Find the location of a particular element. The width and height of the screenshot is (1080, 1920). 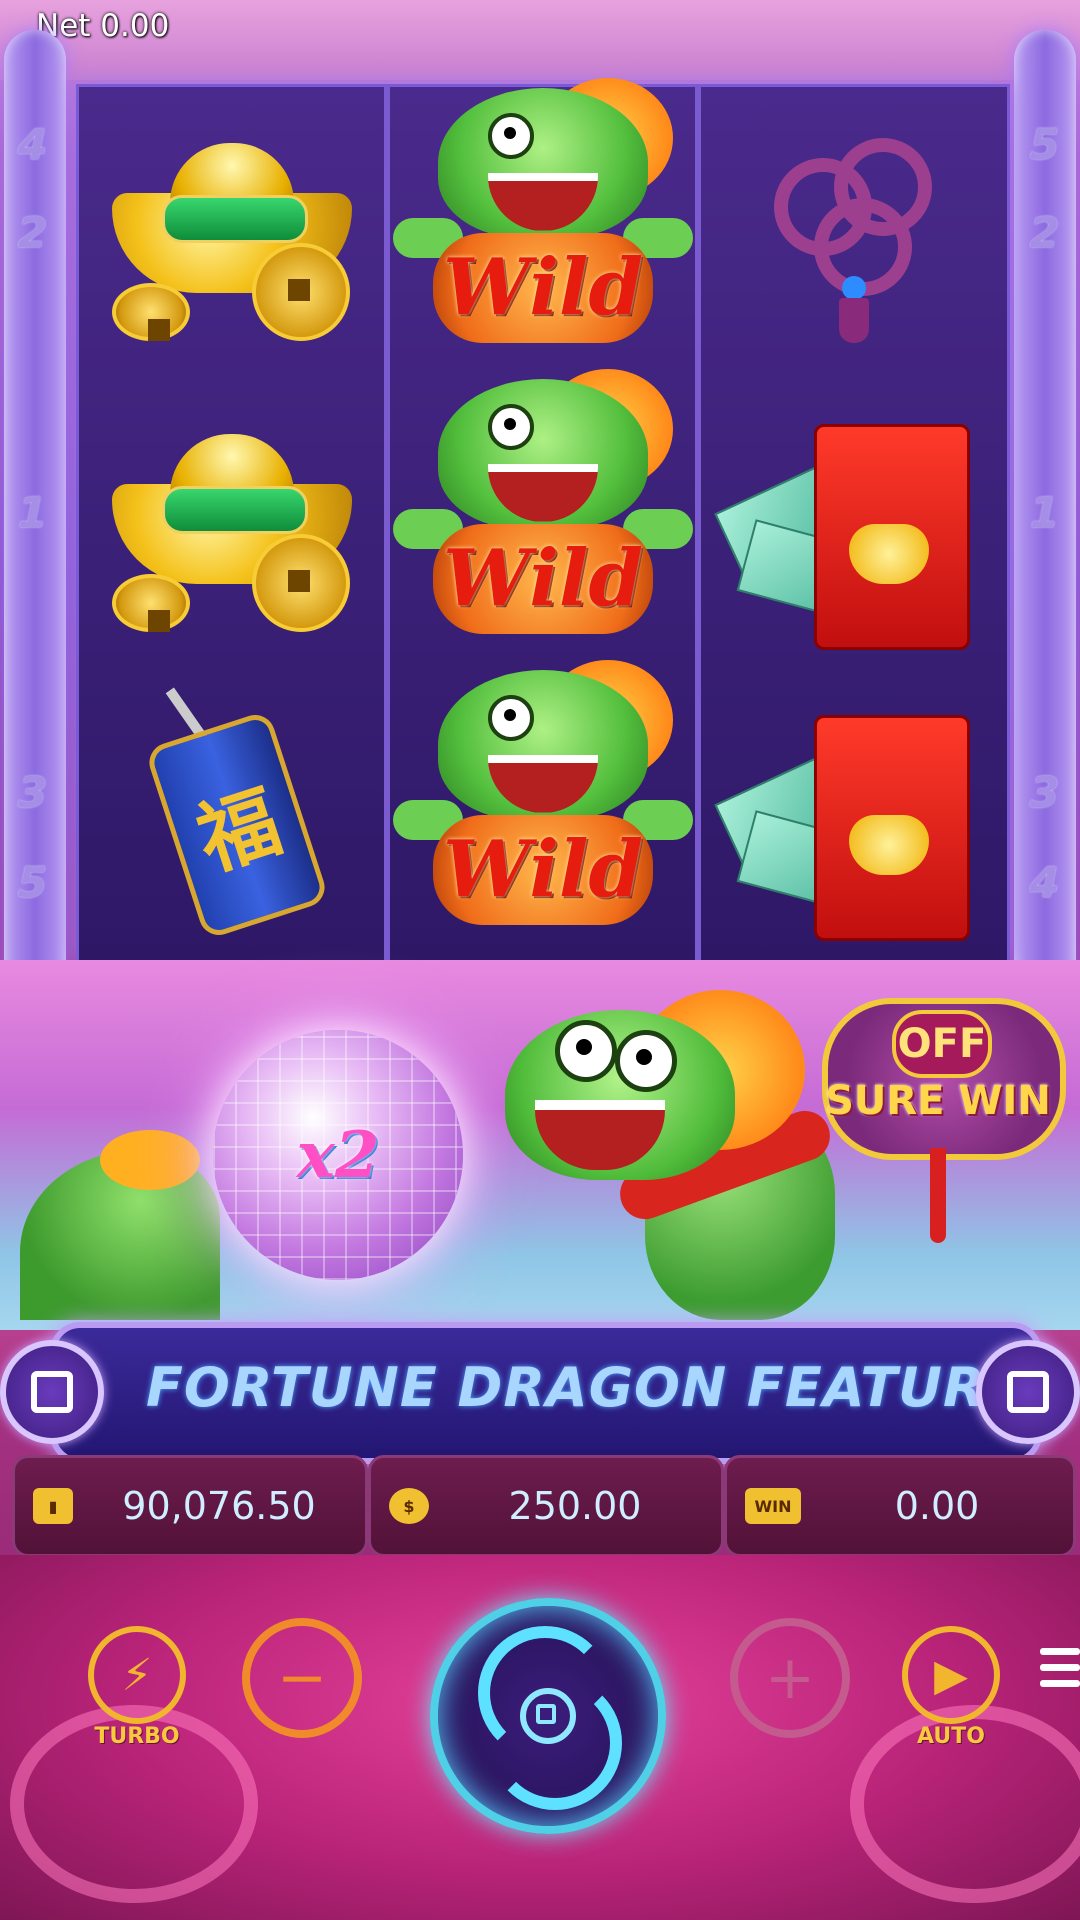

win-value: 0.00 is located at coordinates (937, 1506).